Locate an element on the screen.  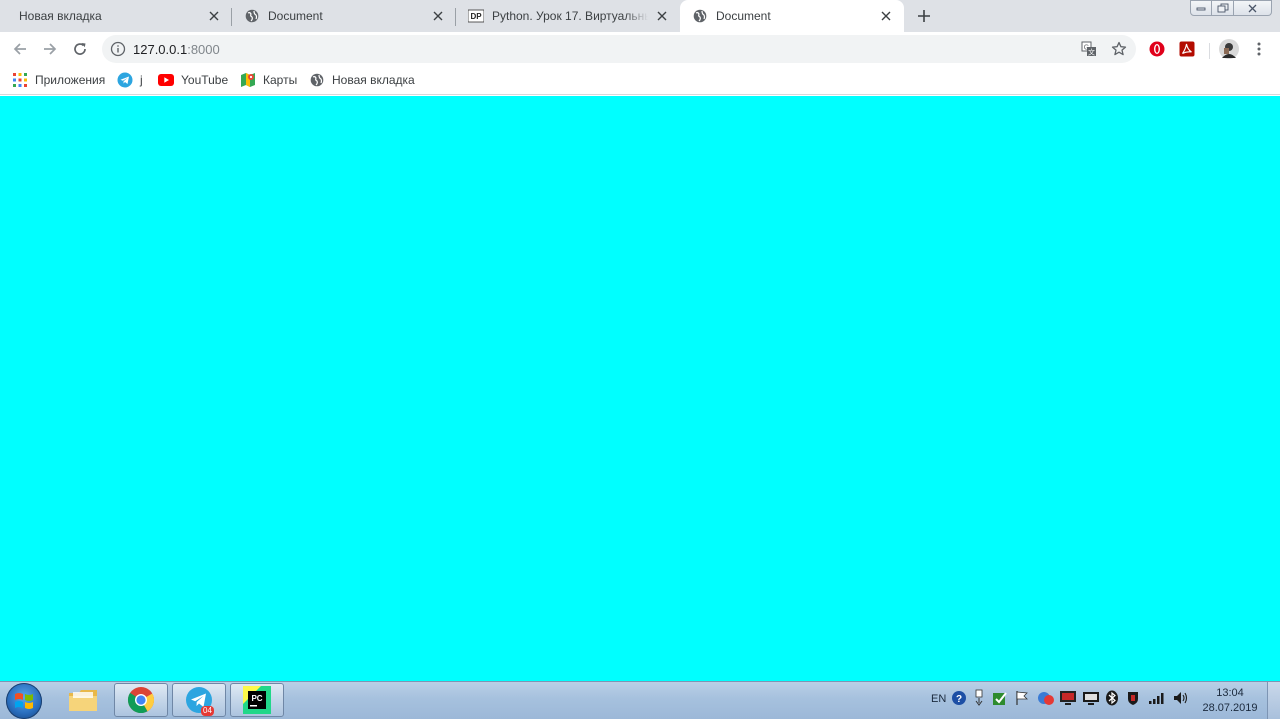
clock-time: 13:04 is located at coordinates (1230, 693).